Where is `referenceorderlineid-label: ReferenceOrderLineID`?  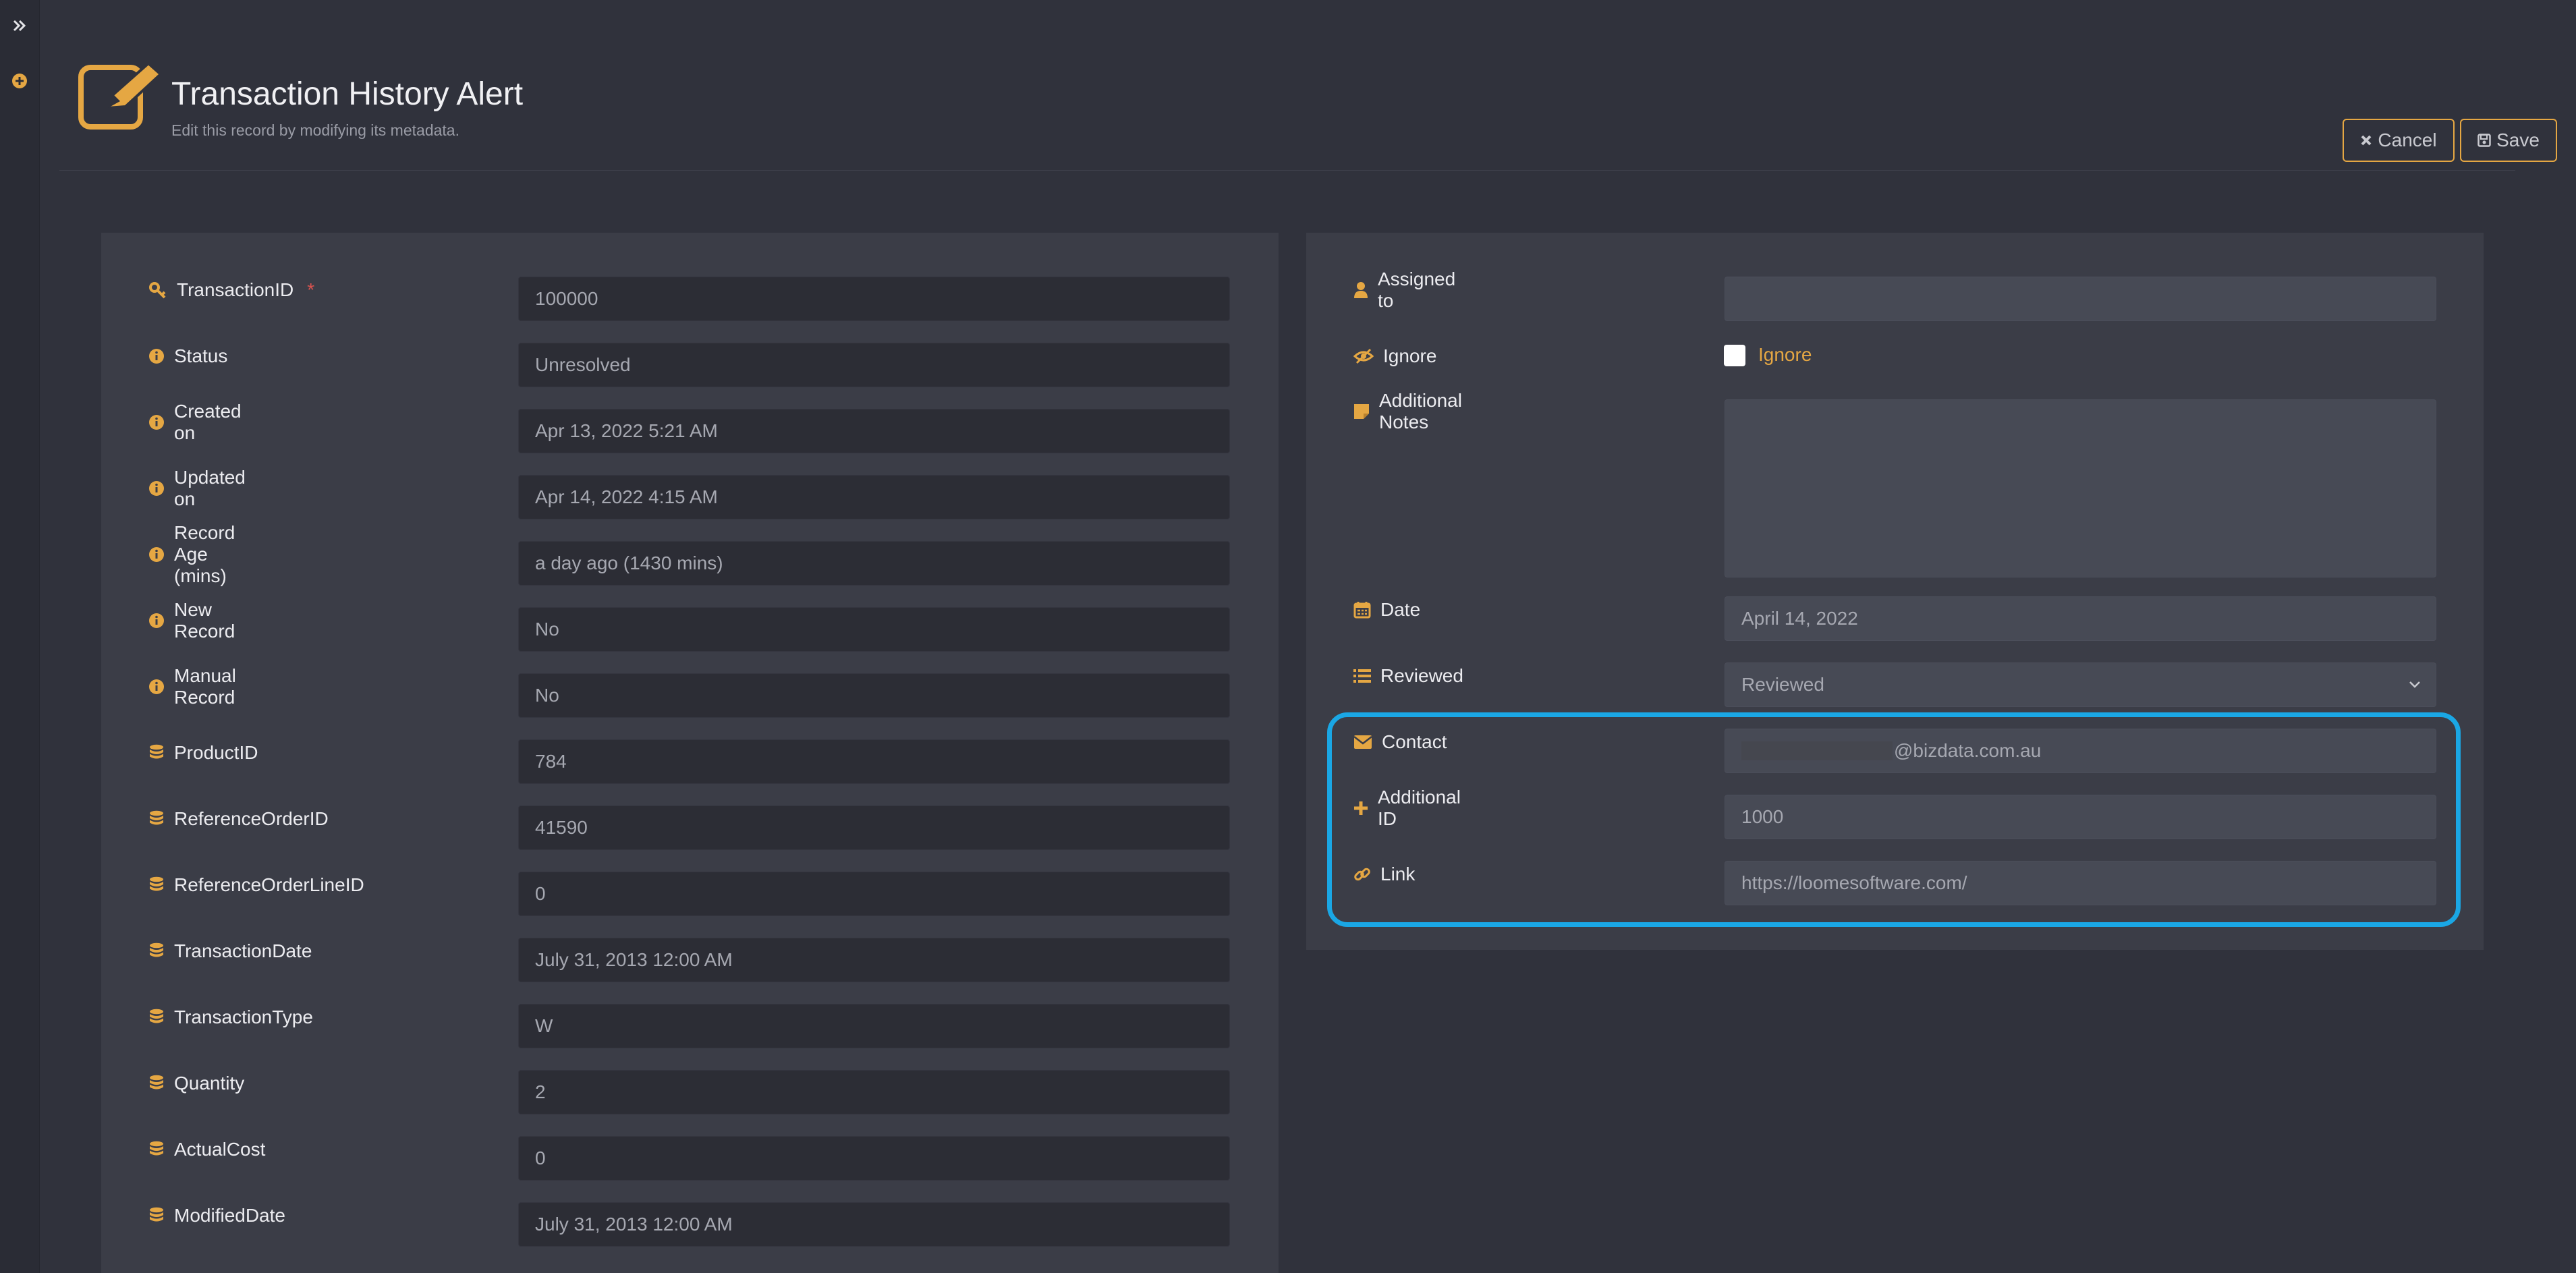
referenceorderlineid-label: ReferenceOrderLineID is located at coordinates (269, 884).